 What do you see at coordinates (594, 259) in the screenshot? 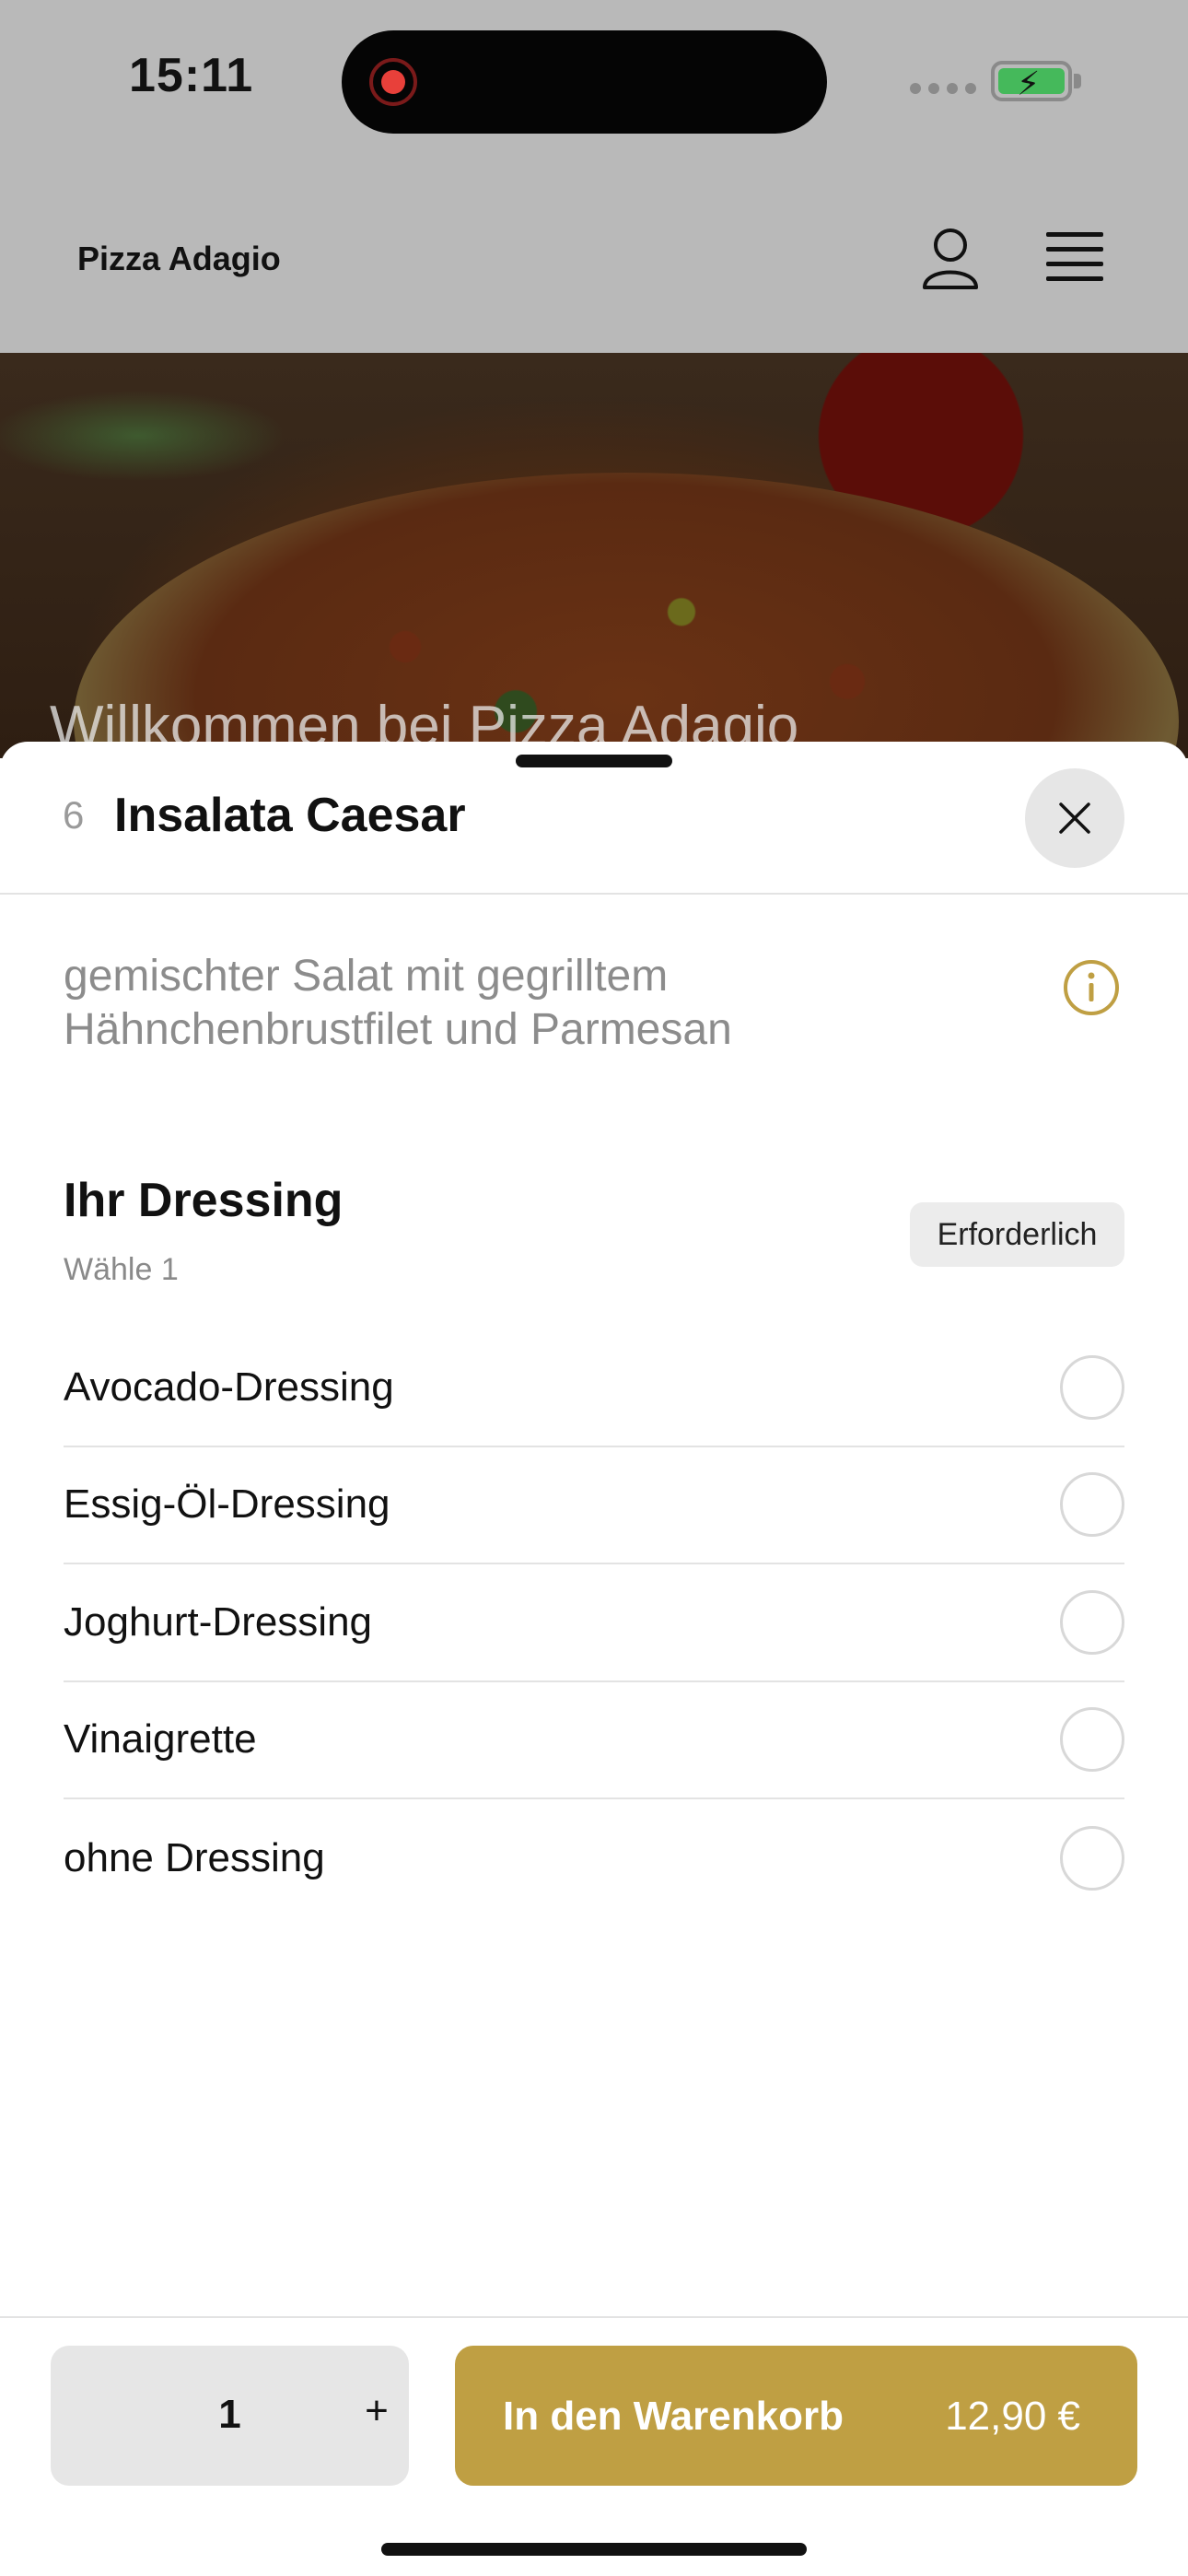
I see `app-header: Pizza Adagio` at bounding box center [594, 259].